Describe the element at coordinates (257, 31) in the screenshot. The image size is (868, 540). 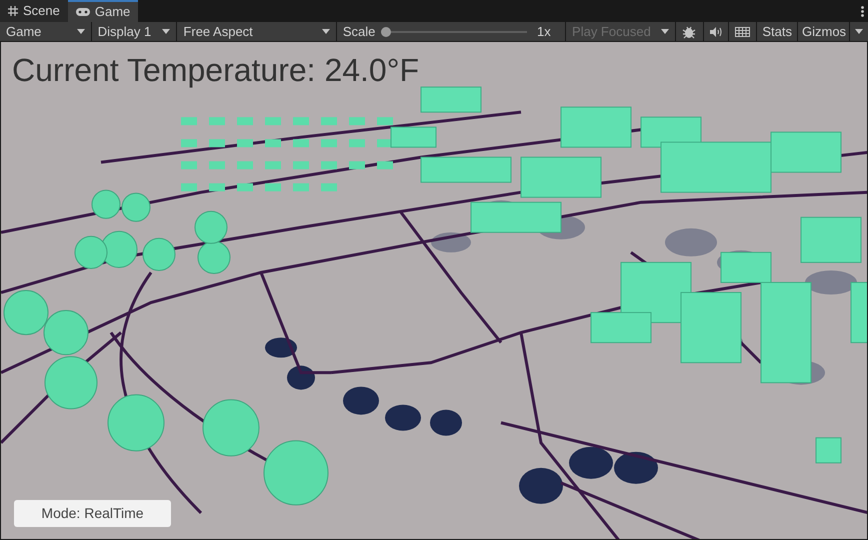
I see `dropdown: Free Aspect` at that location.